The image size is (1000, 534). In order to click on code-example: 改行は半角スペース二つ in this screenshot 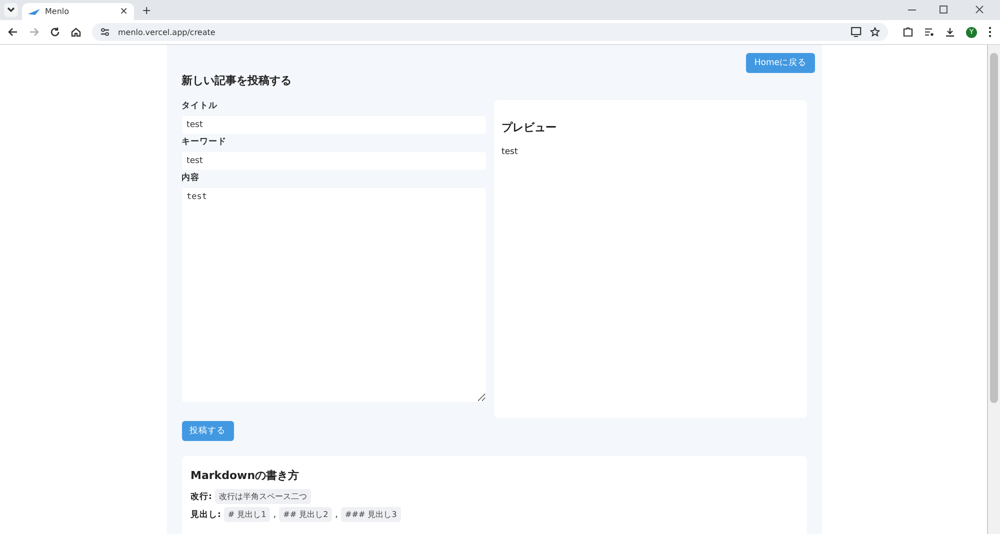, I will do `click(262, 496)`.